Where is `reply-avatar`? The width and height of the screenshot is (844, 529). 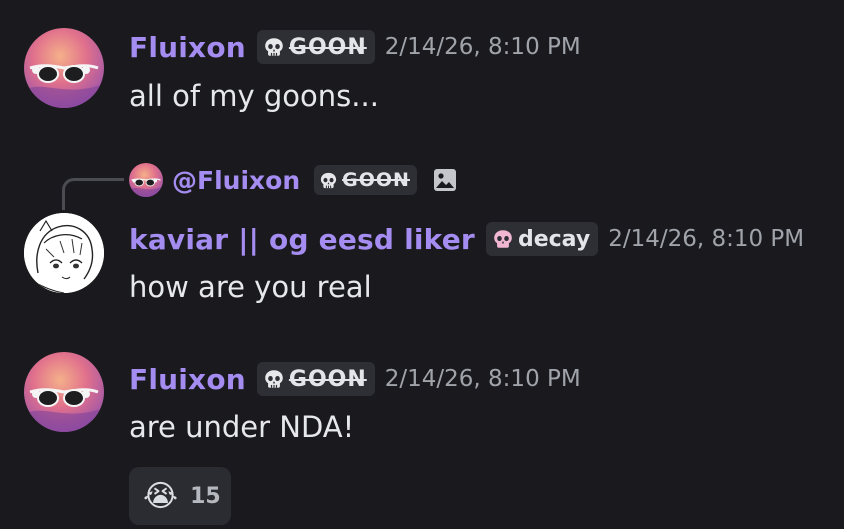
reply-avatar is located at coordinates (146, 180).